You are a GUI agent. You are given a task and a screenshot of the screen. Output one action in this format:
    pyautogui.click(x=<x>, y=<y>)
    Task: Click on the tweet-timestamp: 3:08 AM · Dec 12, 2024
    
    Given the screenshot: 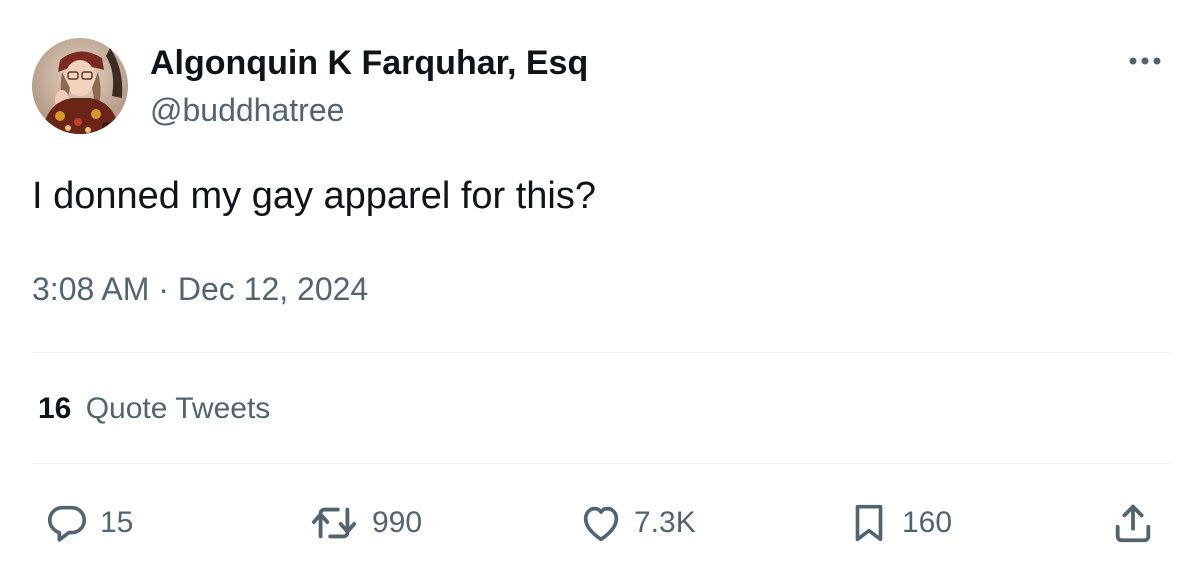 What is the action you would take?
    pyautogui.click(x=200, y=289)
    